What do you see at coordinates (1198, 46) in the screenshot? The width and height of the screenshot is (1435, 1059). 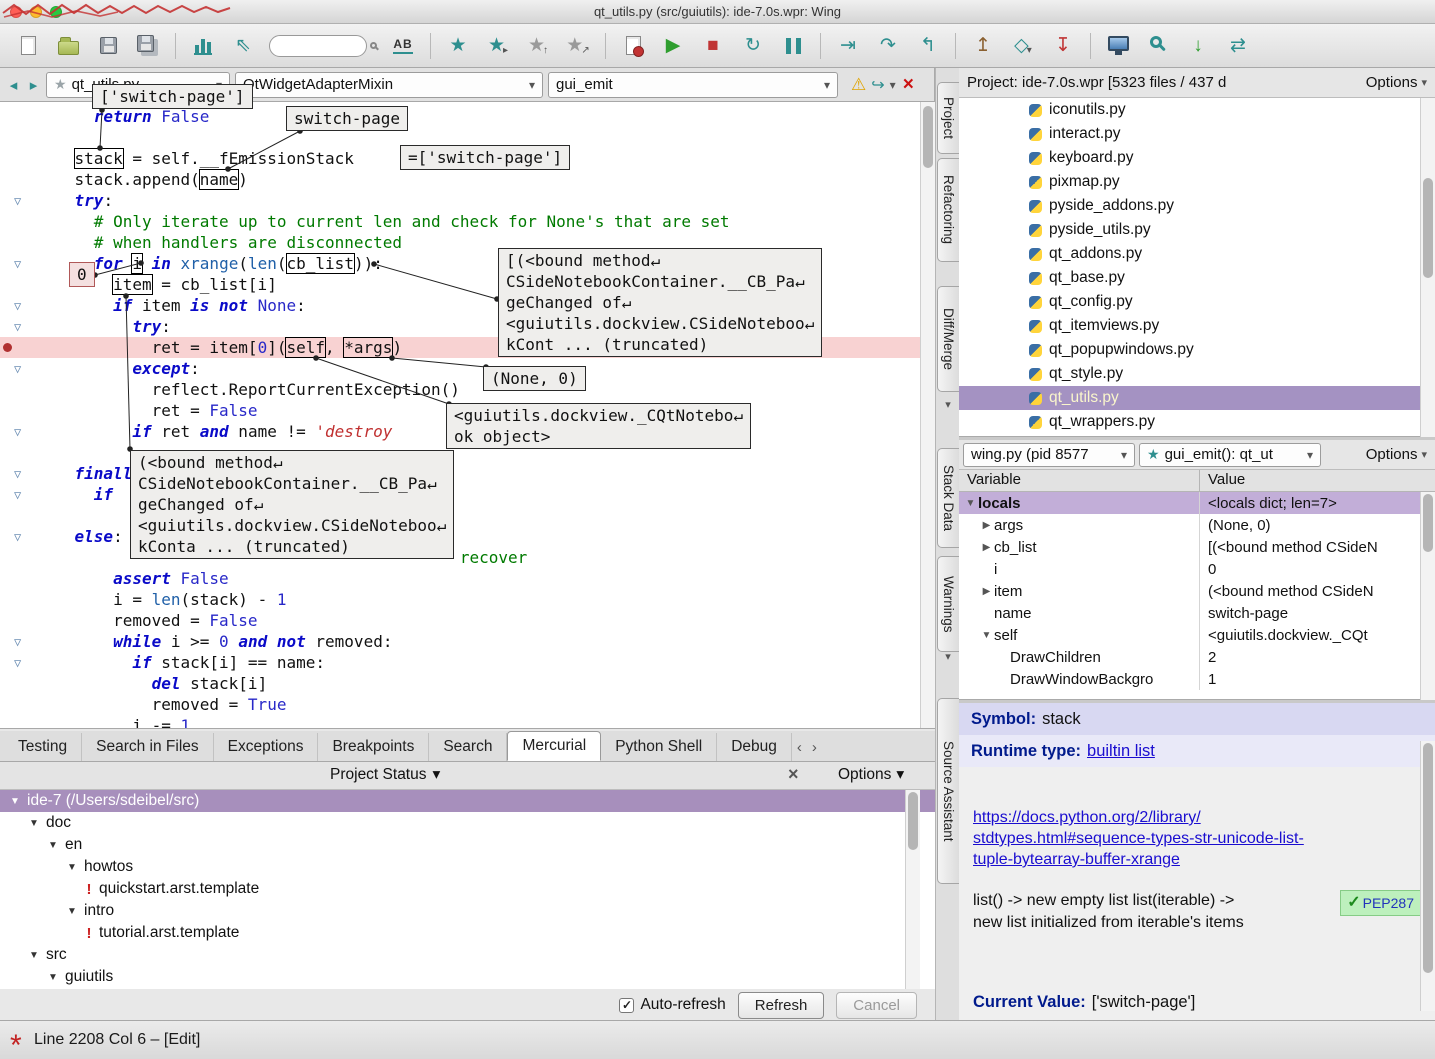 I see `goto-selected-button: ↓` at bounding box center [1198, 46].